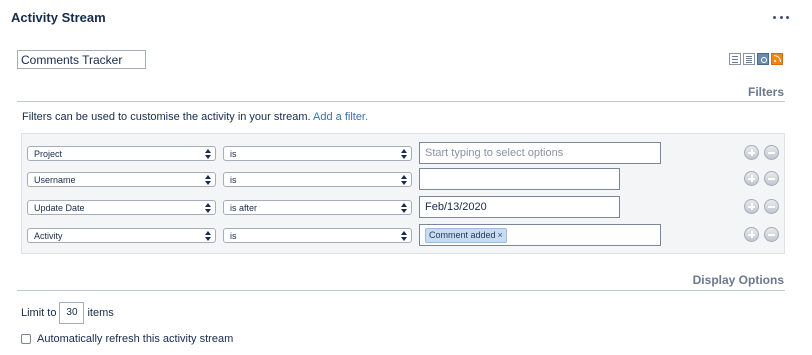  I want to click on full-view-icon, so click(735, 59).